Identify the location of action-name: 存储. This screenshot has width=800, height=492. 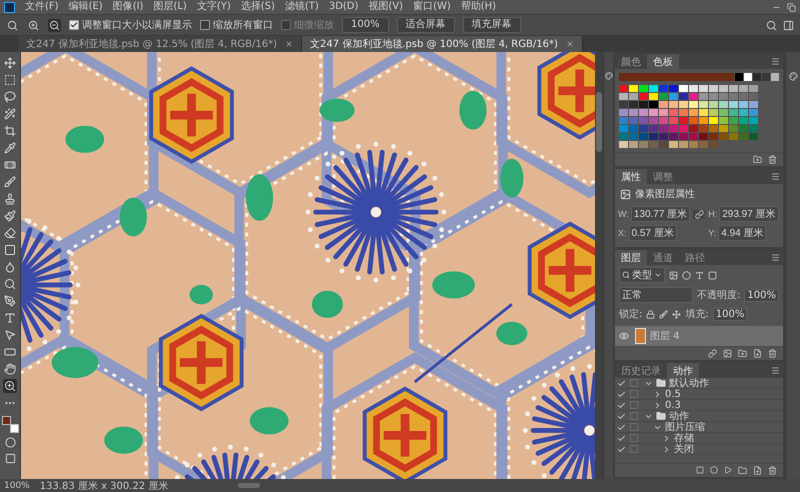
(684, 438).